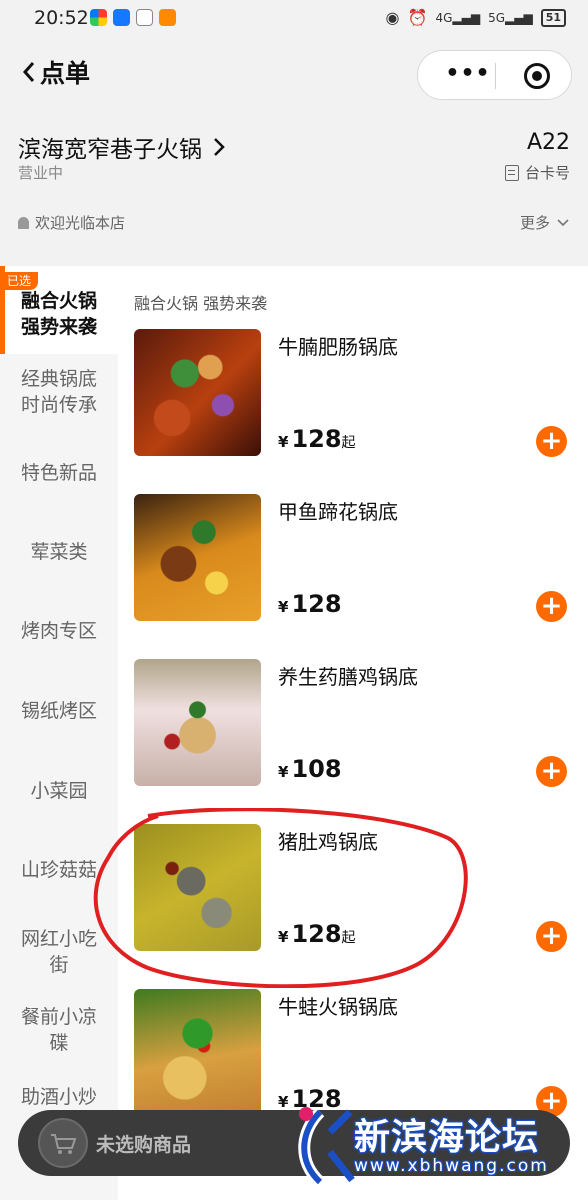 The image size is (588, 1200). Describe the element at coordinates (468, 74) in the screenshot. I see `more-options-button: •••` at that location.